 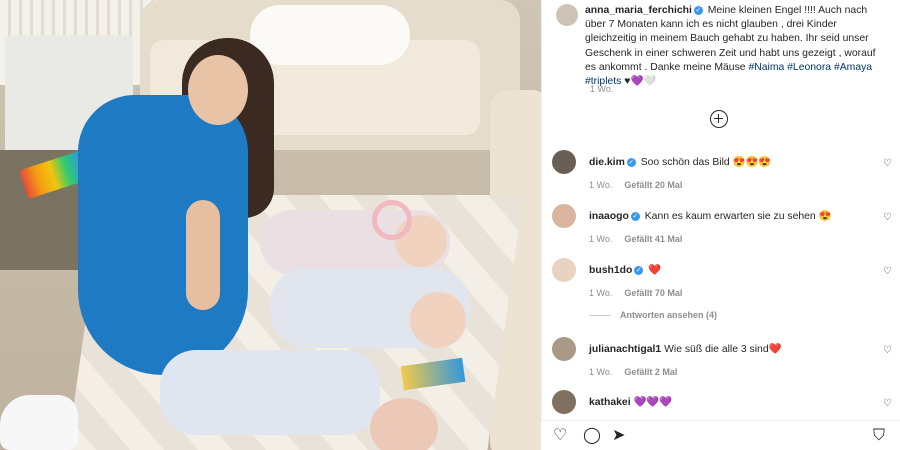 I want to click on hashtag-link: #Leonora, so click(x=809, y=67).